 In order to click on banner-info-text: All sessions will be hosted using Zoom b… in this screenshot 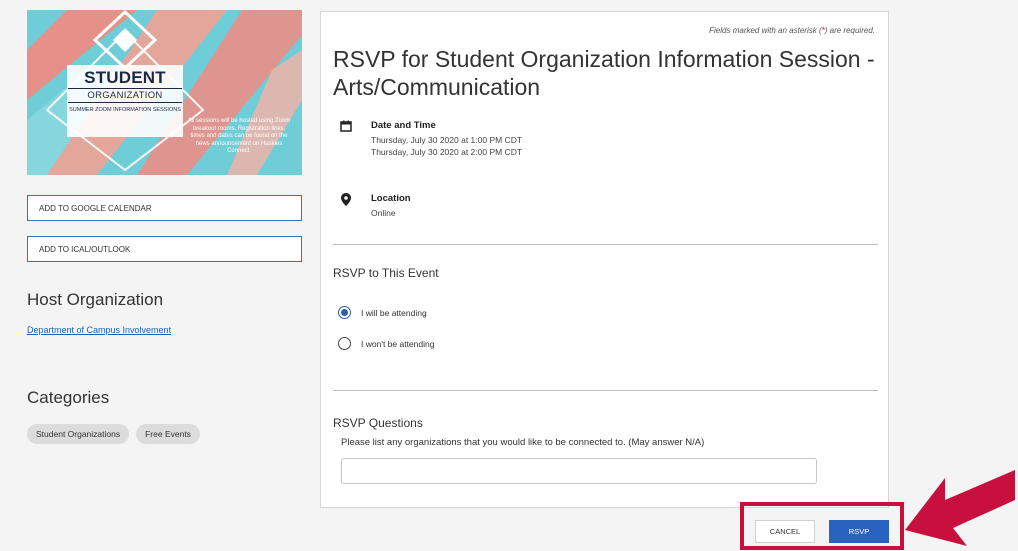, I will do `click(239, 136)`.